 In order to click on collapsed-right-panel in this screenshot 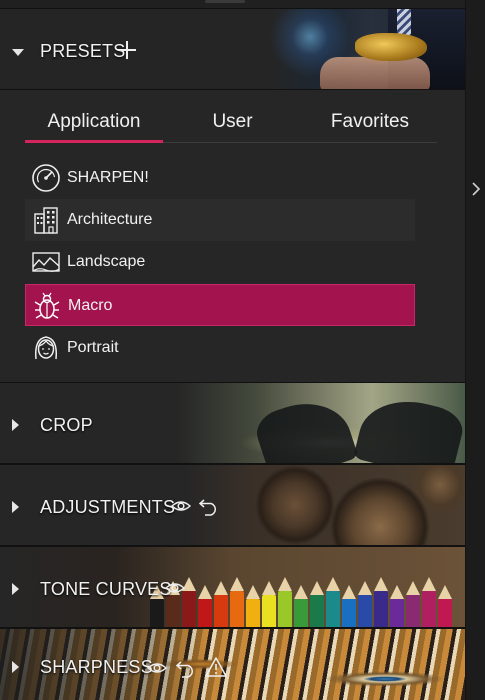, I will do `click(475, 350)`.